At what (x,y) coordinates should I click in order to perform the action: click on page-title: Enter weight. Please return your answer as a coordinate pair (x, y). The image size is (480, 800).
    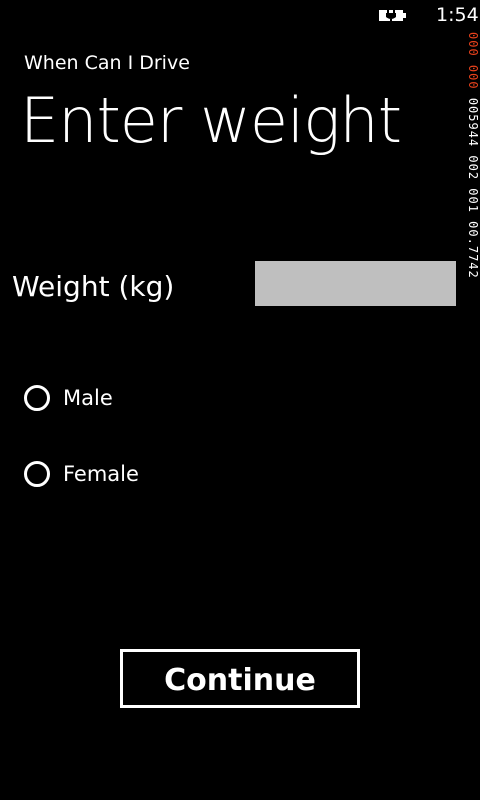
    Looking at the image, I should click on (211, 120).